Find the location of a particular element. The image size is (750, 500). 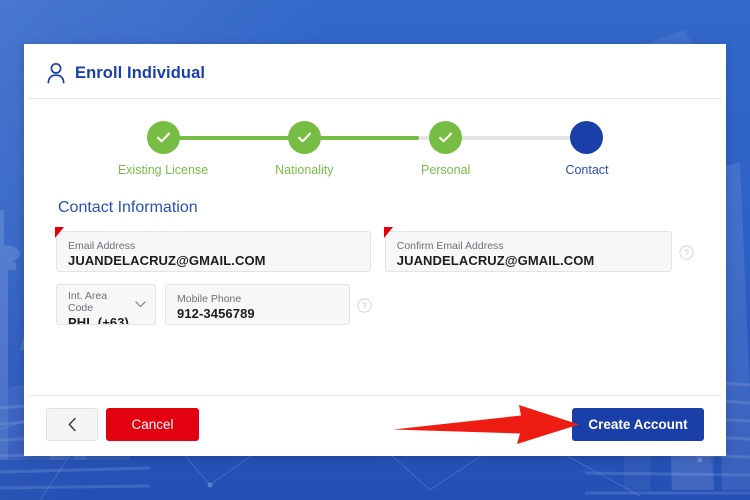

stepper-step-personal: Personal is located at coordinates (446, 153).